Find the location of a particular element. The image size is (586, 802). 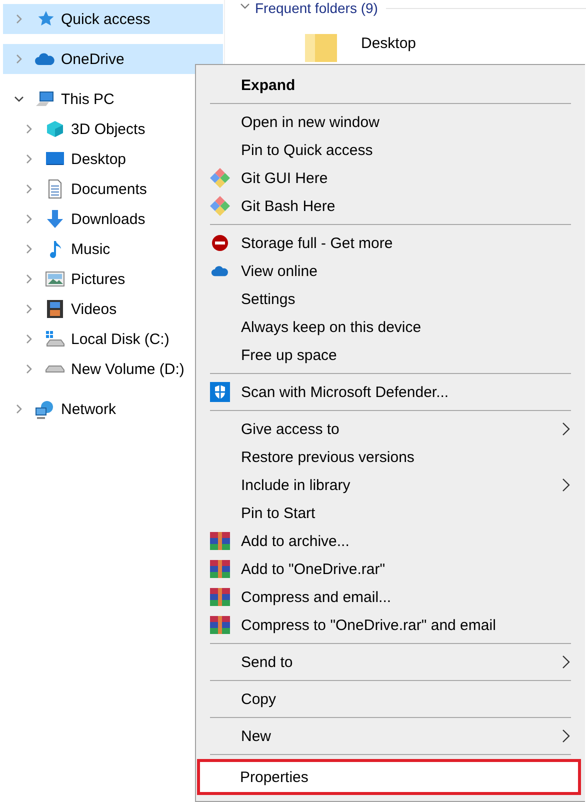

download-arrow-icon is located at coordinates (55, 219).